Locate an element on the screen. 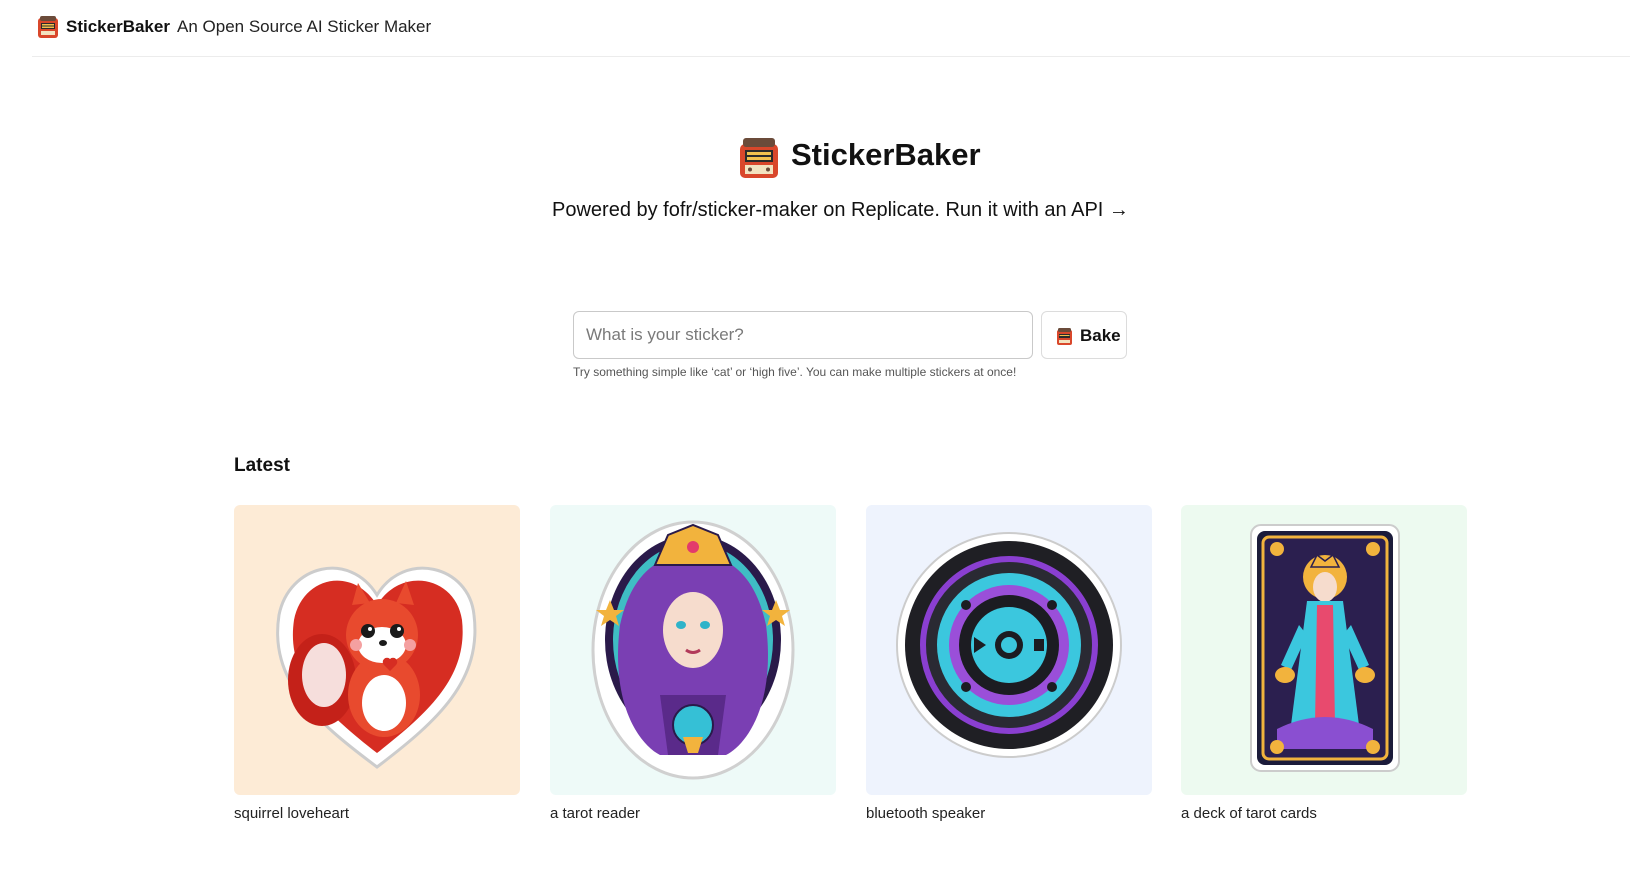 This screenshot has height=887, width=1630. squirrel-heart-sticker is located at coordinates (377, 650).